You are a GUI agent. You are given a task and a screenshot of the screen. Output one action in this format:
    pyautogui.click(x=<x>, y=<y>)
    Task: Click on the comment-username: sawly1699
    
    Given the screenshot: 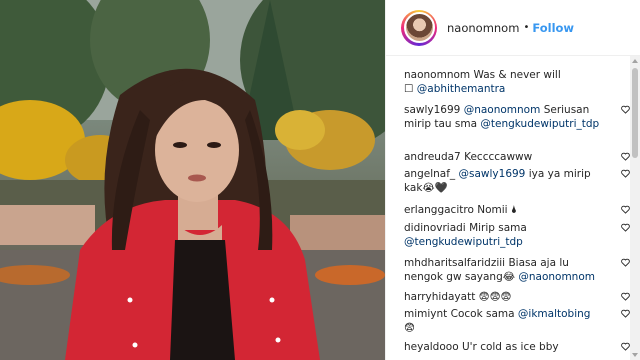 What is the action you would take?
    pyautogui.click(x=432, y=110)
    